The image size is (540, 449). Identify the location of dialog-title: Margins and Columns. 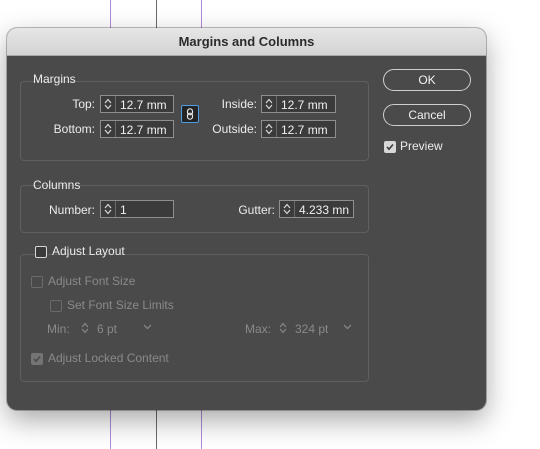
(246, 41).